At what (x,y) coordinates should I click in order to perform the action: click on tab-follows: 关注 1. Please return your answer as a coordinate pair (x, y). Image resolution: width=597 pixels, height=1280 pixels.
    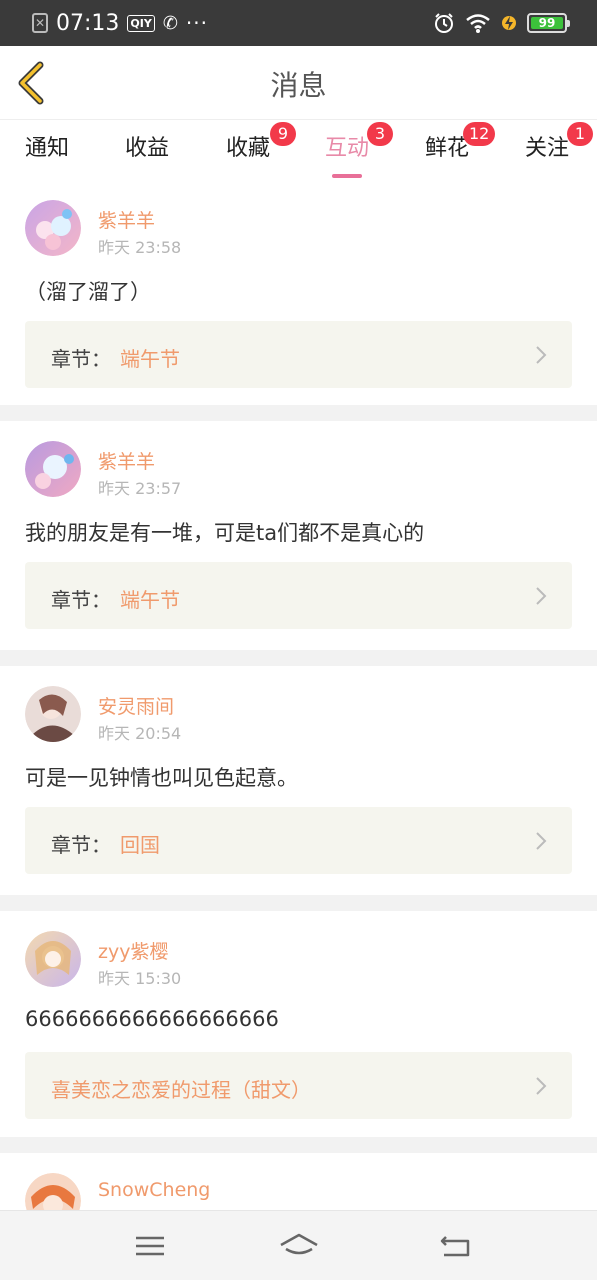
    Looking at the image, I should click on (559, 149).